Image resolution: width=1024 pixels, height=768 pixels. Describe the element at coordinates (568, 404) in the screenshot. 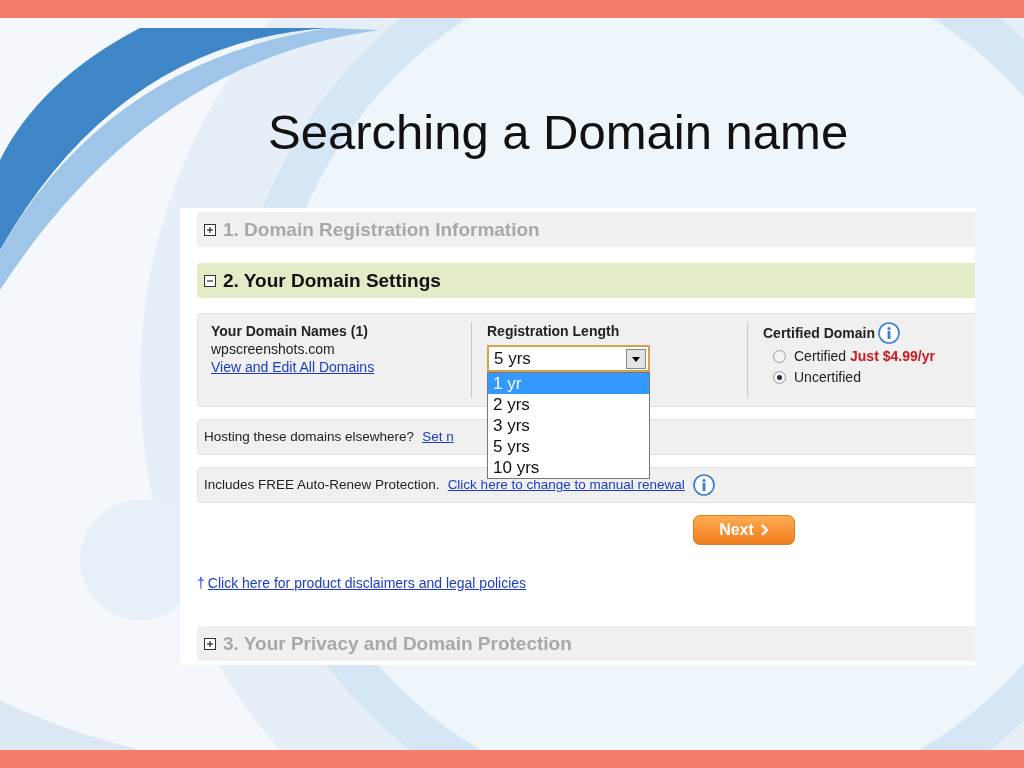

I see `dropdown-option: 2 yrs` at that location.